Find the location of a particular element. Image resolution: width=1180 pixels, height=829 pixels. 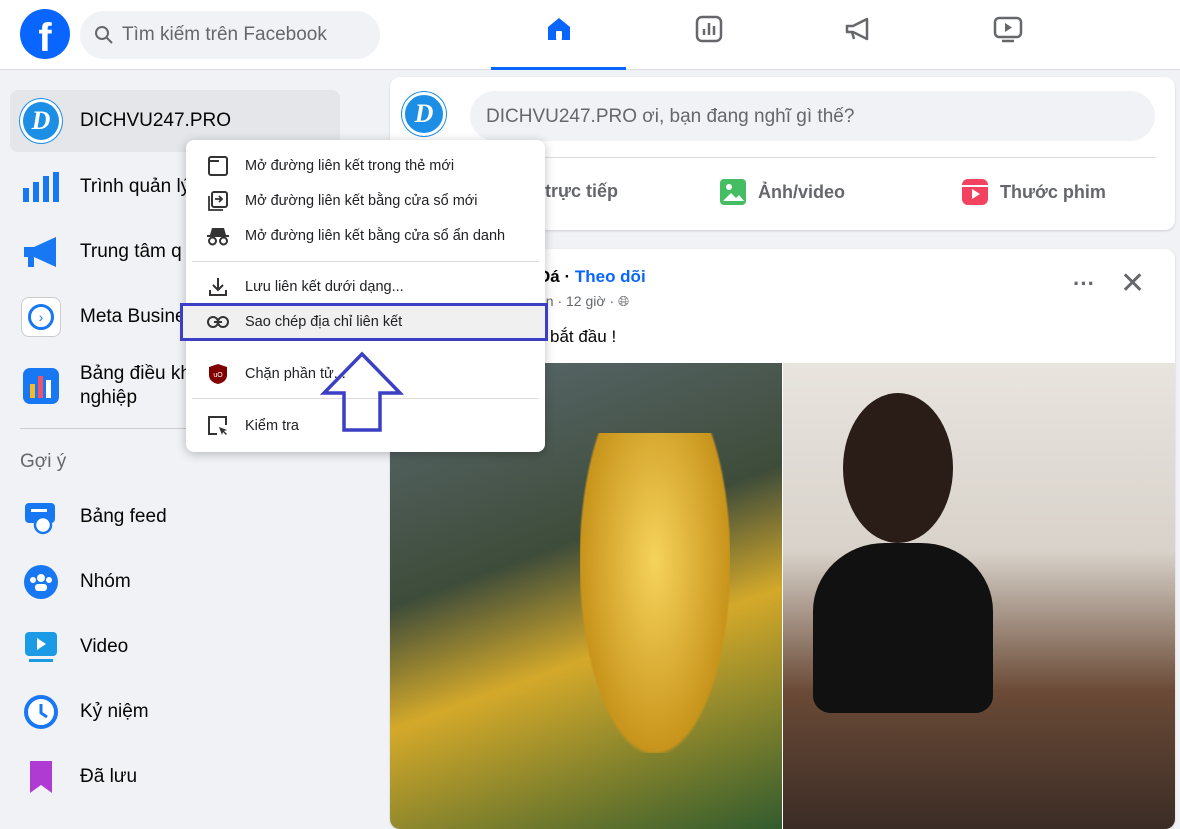

live-video-button: trực tiếp is located at coordinates (581, 191).